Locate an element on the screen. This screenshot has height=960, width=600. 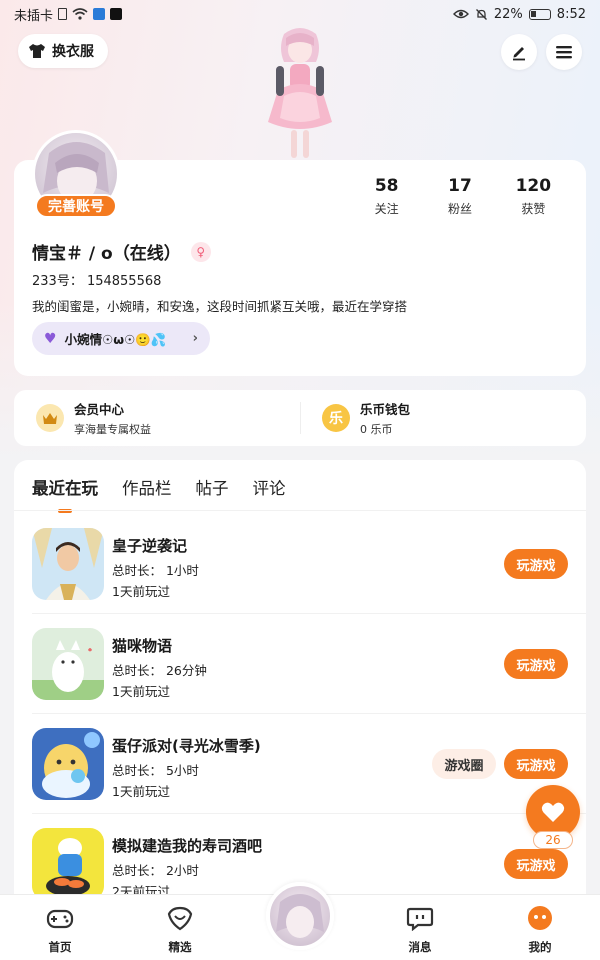
stat-label: 粉丝 is located at coordinates (459, 209).